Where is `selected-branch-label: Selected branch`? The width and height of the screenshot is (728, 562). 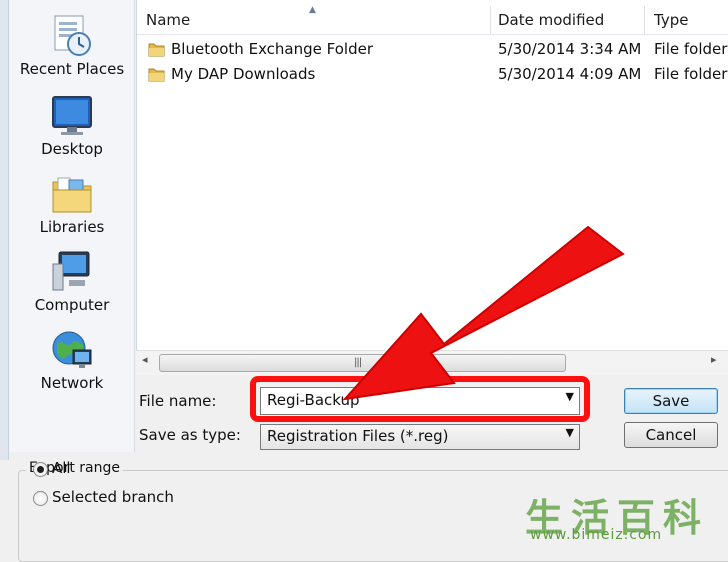
selected-branch-label: Selected branch is located at coordinates (113, 497).